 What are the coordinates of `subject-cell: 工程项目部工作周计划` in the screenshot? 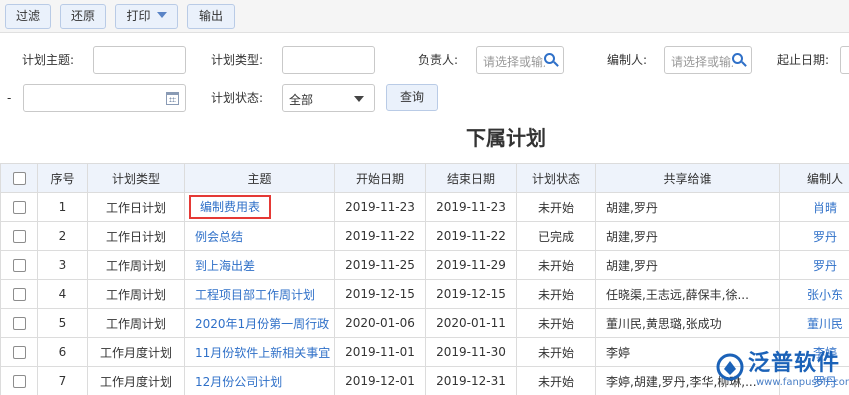 It's located at (259, 294).